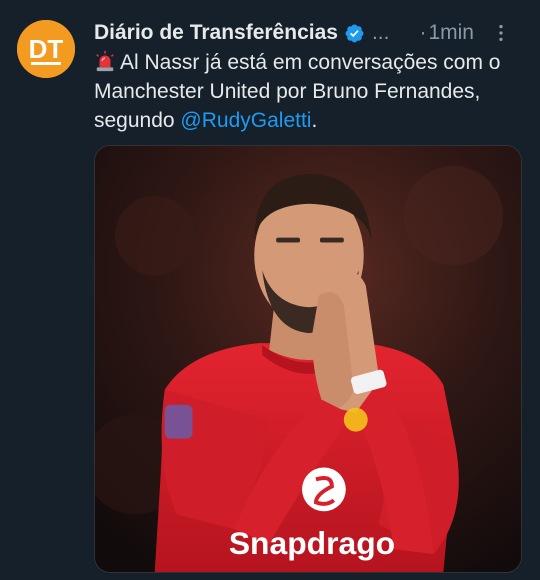 The image size is (540, 580). Describe the element at coordinates (451, 33) in the screenshot. I see `timestamp: 1min` at that location.